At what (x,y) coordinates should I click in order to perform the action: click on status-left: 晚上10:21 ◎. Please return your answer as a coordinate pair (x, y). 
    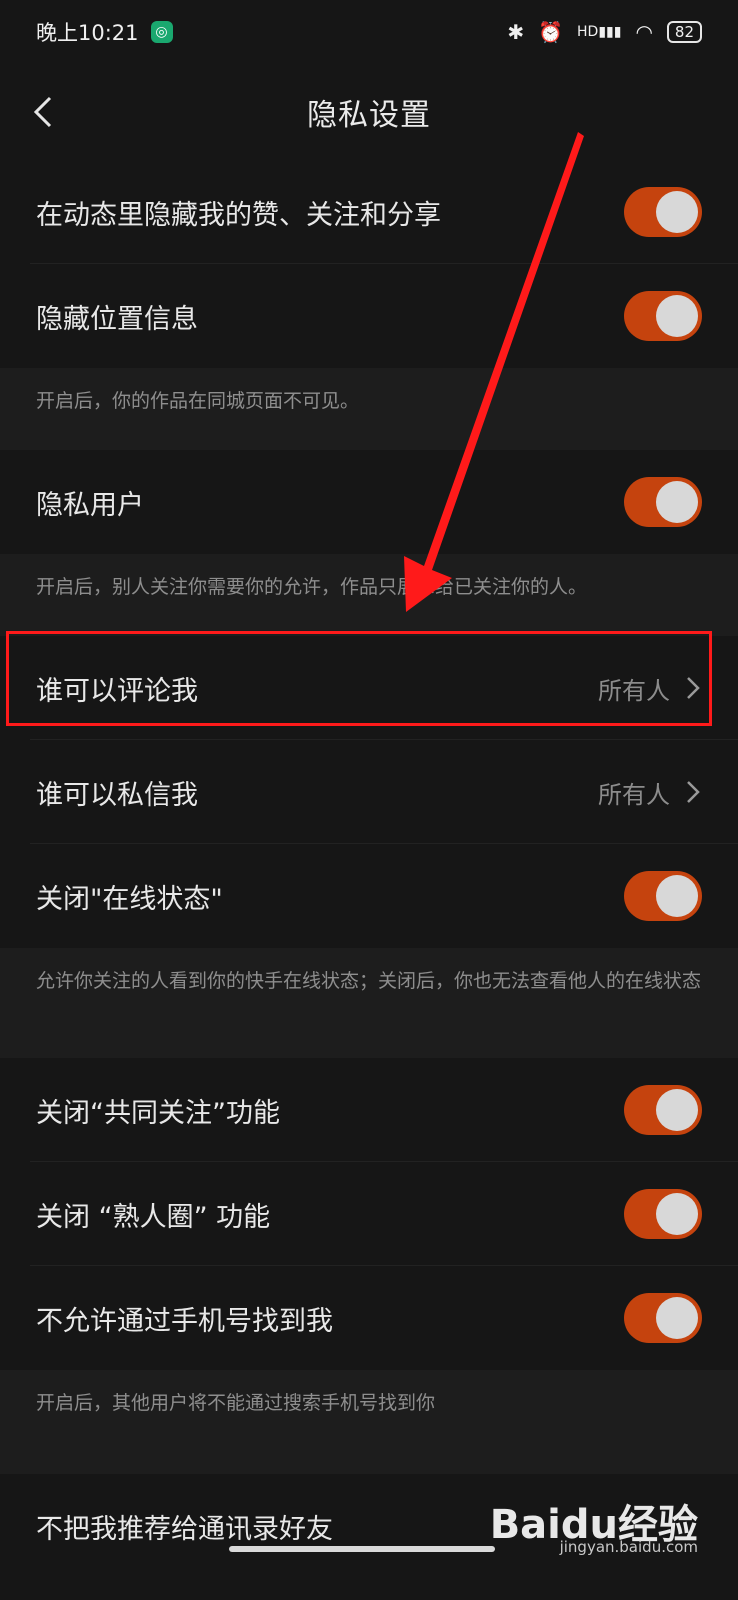
    Looking at the image, I should click on (104, 32).